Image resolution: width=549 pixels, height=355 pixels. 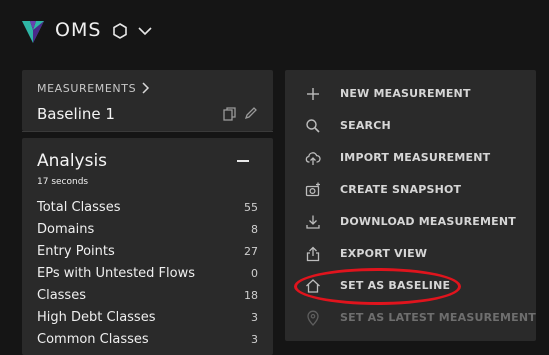 What do you see at coordinates (116, 273) in the screenshot?
I see `stat-label: EPs with Untested Flows` at bounding box center [116, 273].